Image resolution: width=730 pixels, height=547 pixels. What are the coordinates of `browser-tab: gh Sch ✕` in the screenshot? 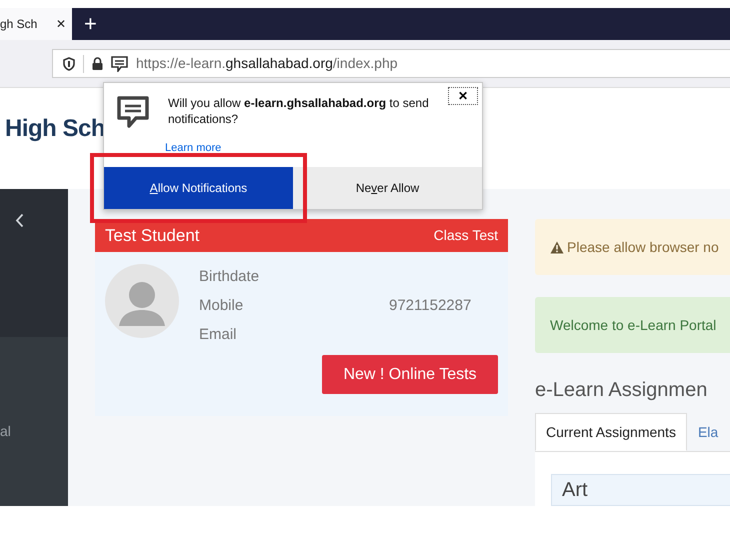 It's located at (36, 24).